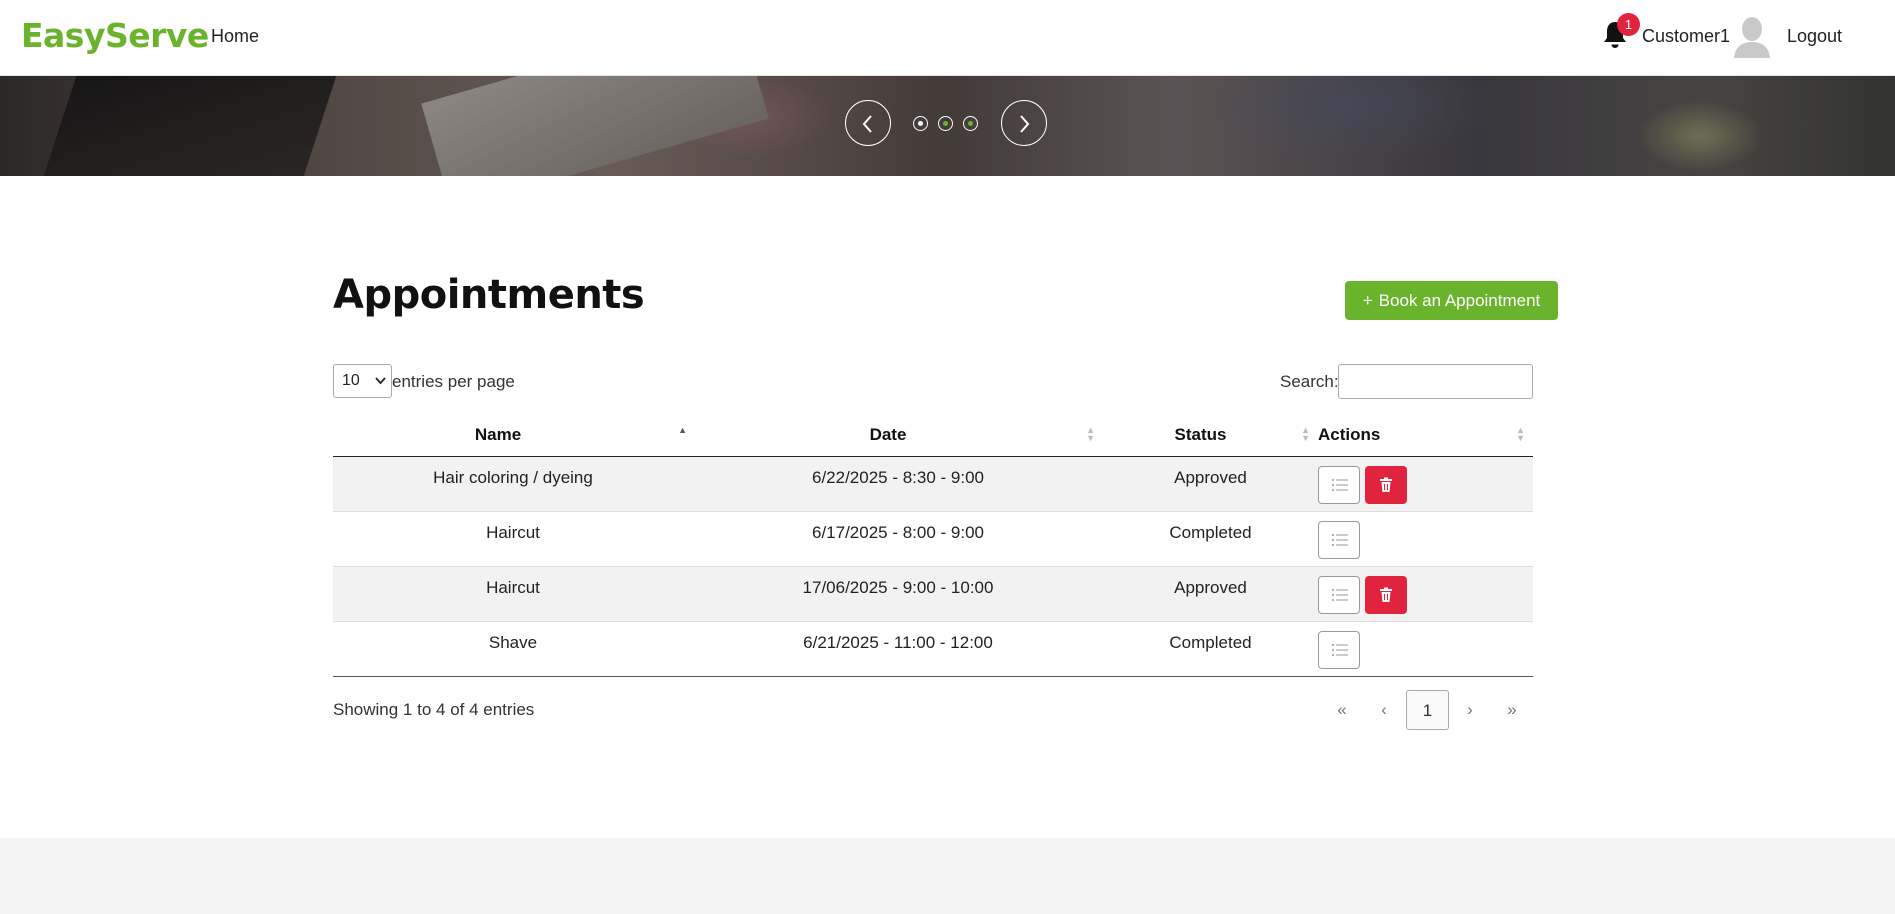 The width and height of the screenshot is (1895, 914). What do you see at coordinates (1628, 24) in the screenshot?
I see `notification-badge: 1` at bounding box center [1628, 24].